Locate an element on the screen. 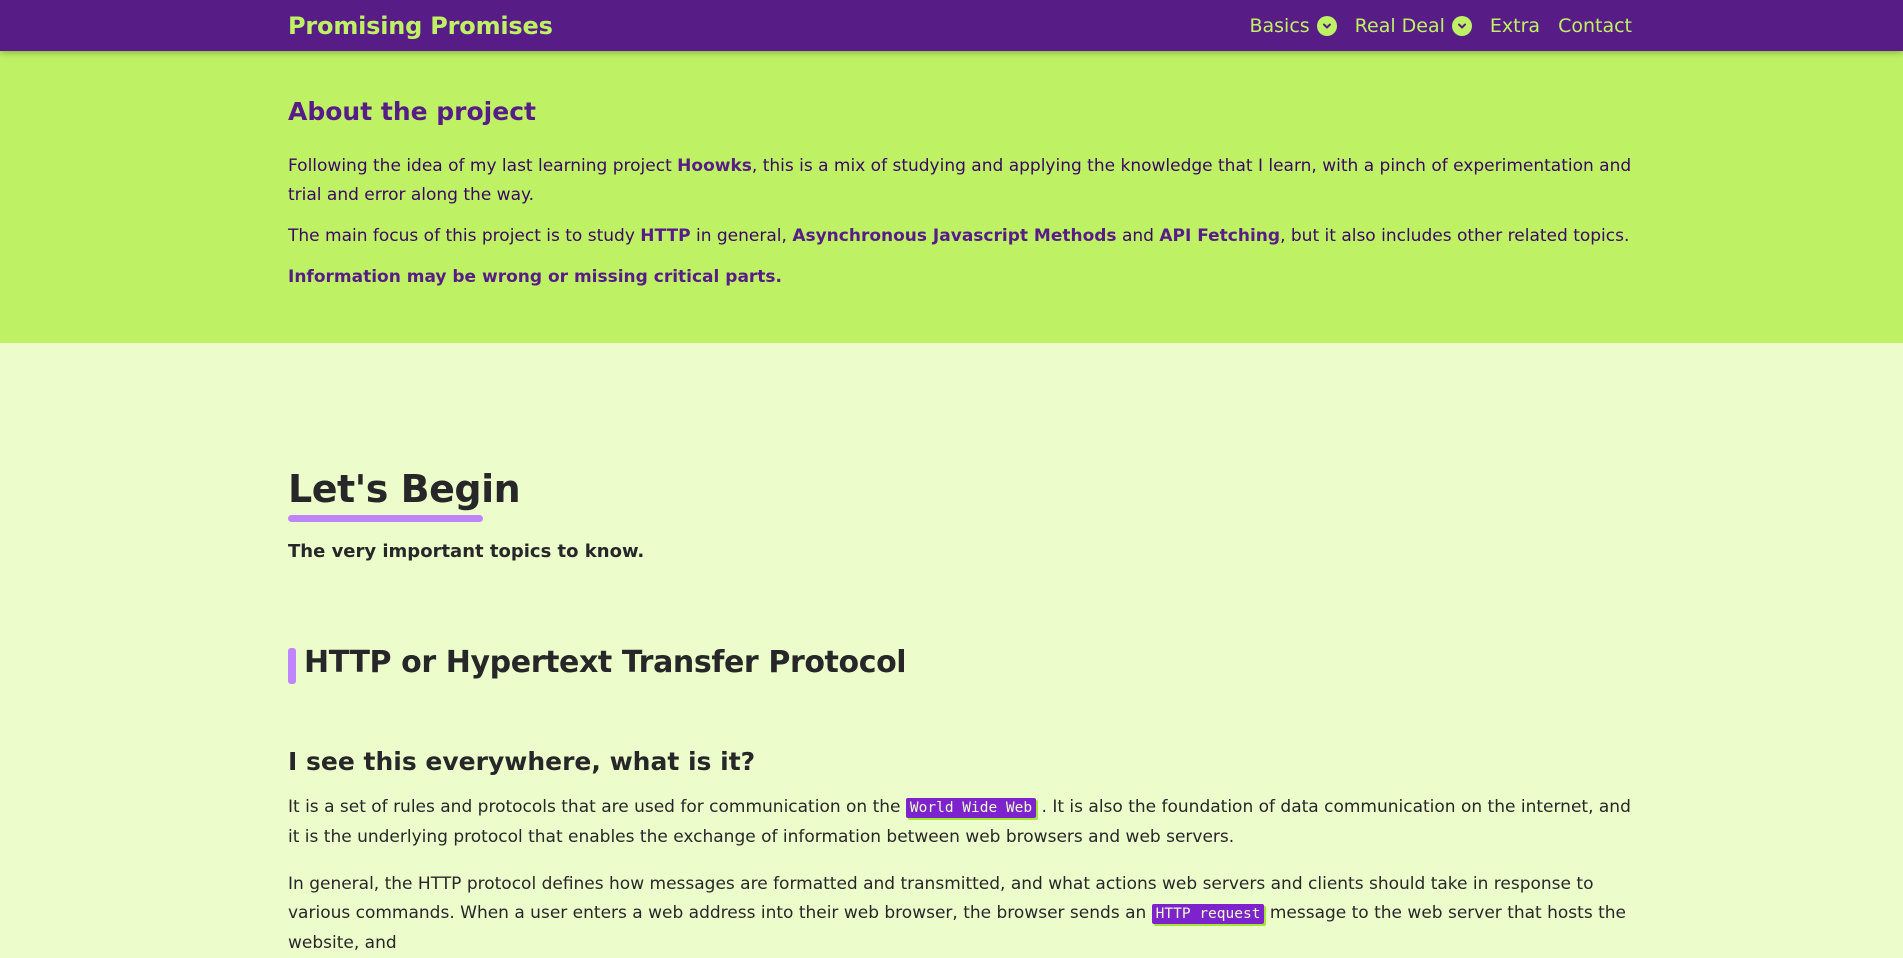 This screenshot has width=1903, height=958. topic-api-fetching: API Fetching is located at coordinates (1220, 236).